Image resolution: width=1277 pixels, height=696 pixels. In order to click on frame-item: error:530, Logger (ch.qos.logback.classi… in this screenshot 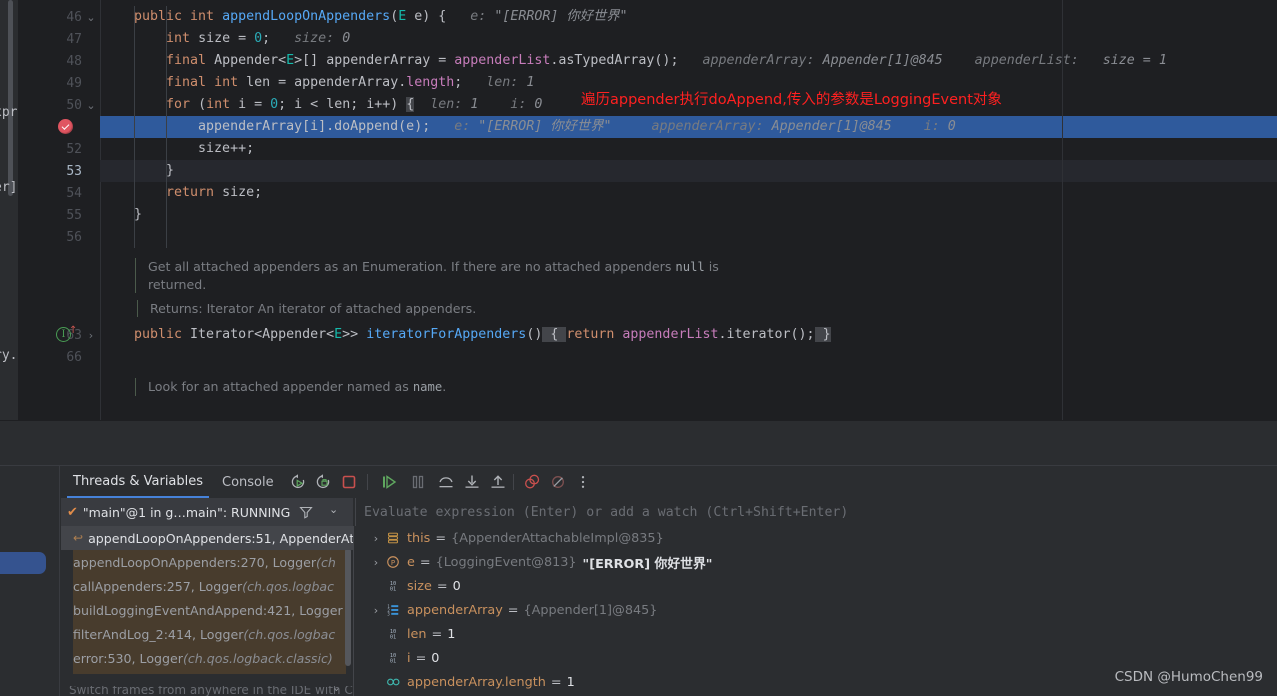, I will do `click(207, 658)`.